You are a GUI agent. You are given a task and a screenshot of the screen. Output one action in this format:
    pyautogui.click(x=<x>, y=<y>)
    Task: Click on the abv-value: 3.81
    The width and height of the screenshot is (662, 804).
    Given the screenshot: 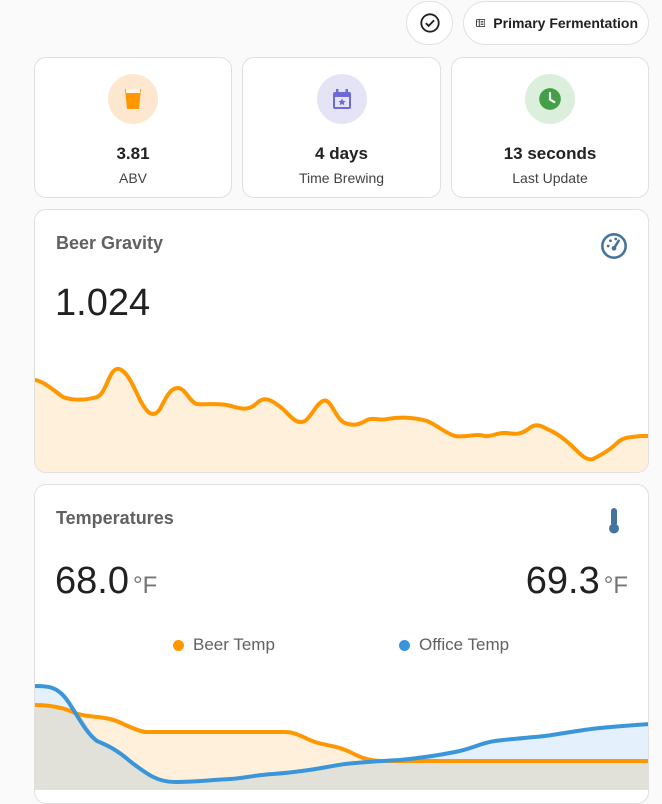 What is the action you would take?
    pyautogui.click(x=133, y=153)
    